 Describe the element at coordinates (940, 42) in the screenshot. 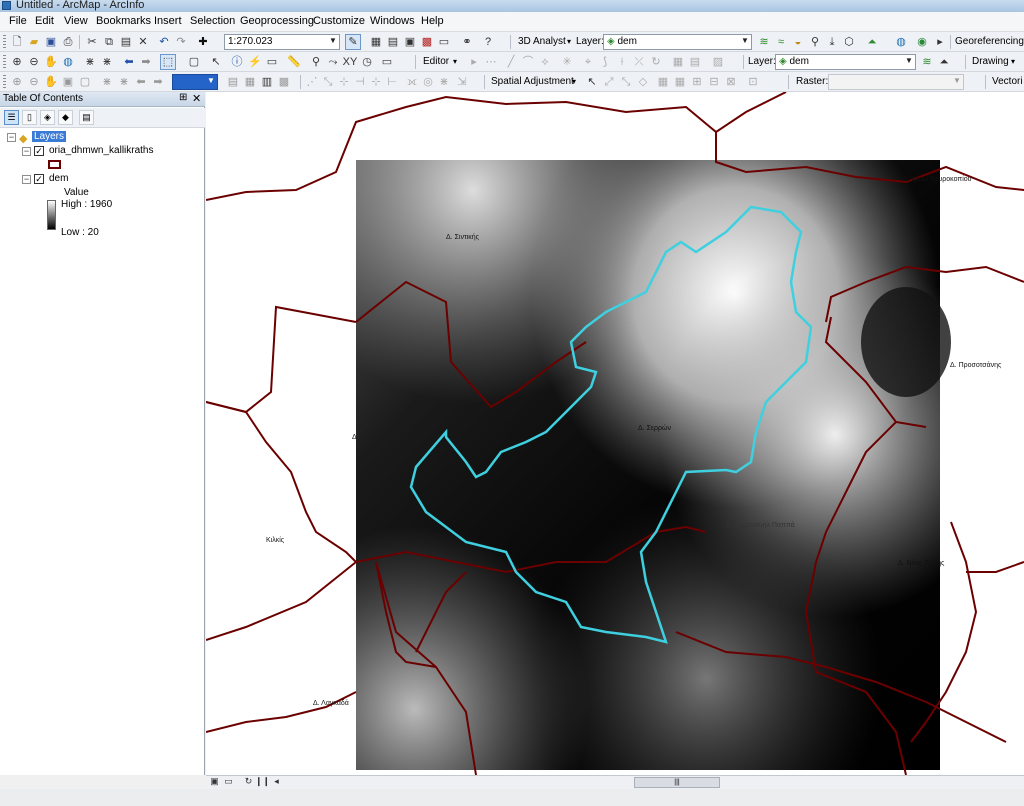

I see `3d-options-icon: ▸` at that location.